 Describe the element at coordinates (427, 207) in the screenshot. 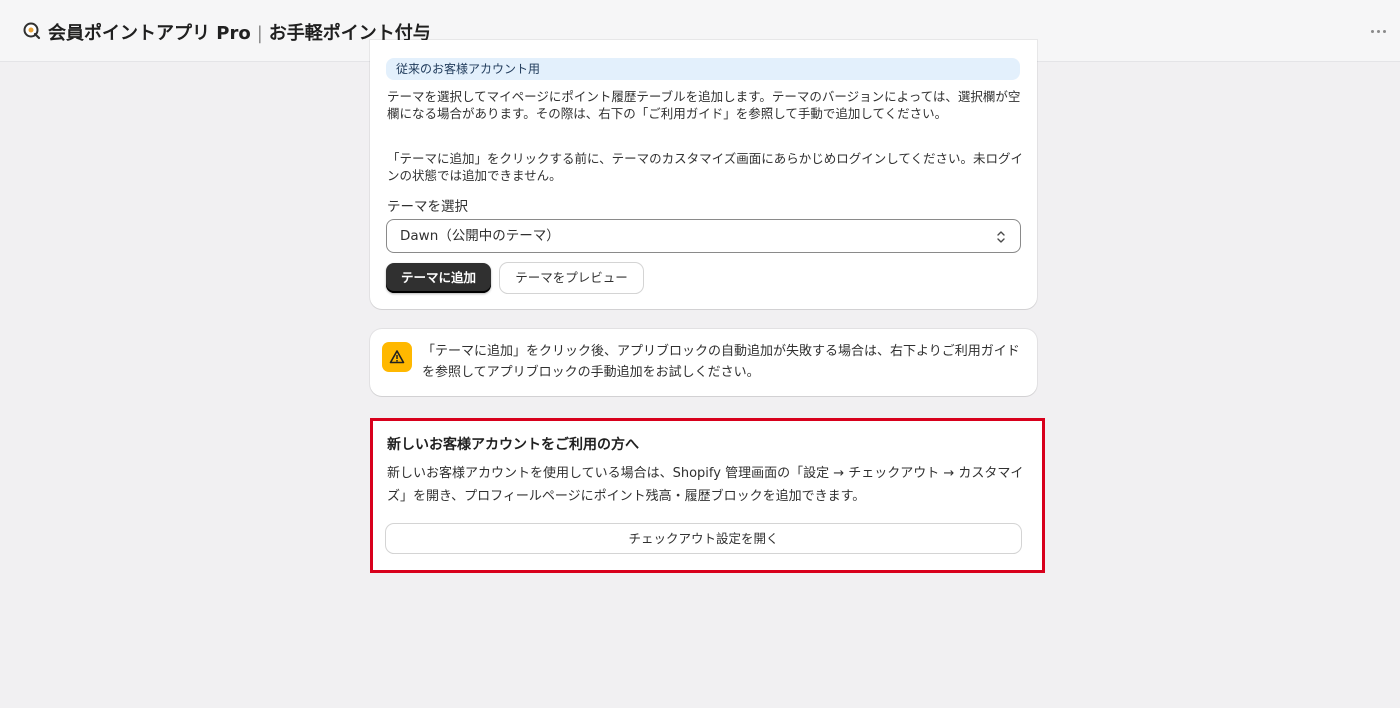

I see `theme-select-label: テーマを選択` at that location.